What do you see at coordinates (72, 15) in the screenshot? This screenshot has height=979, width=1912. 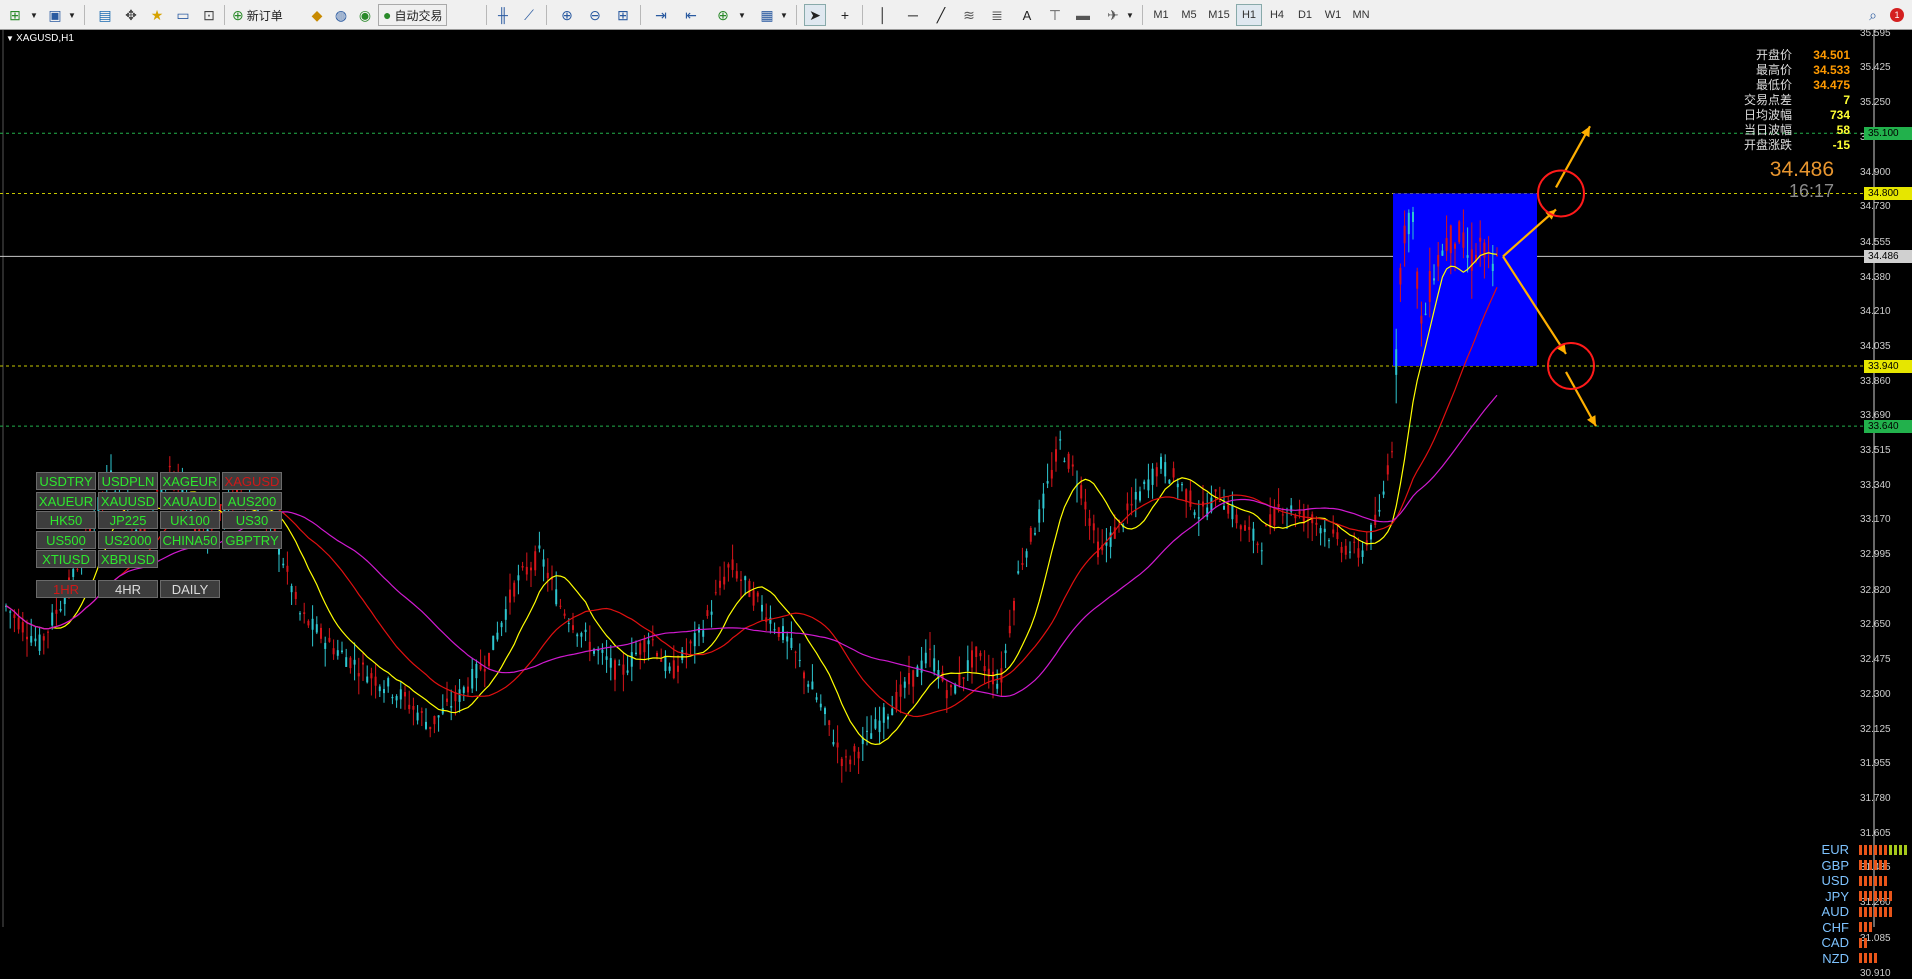 I see `profiles-dropdown-icon: ▼` at bounding box center [72, 15].